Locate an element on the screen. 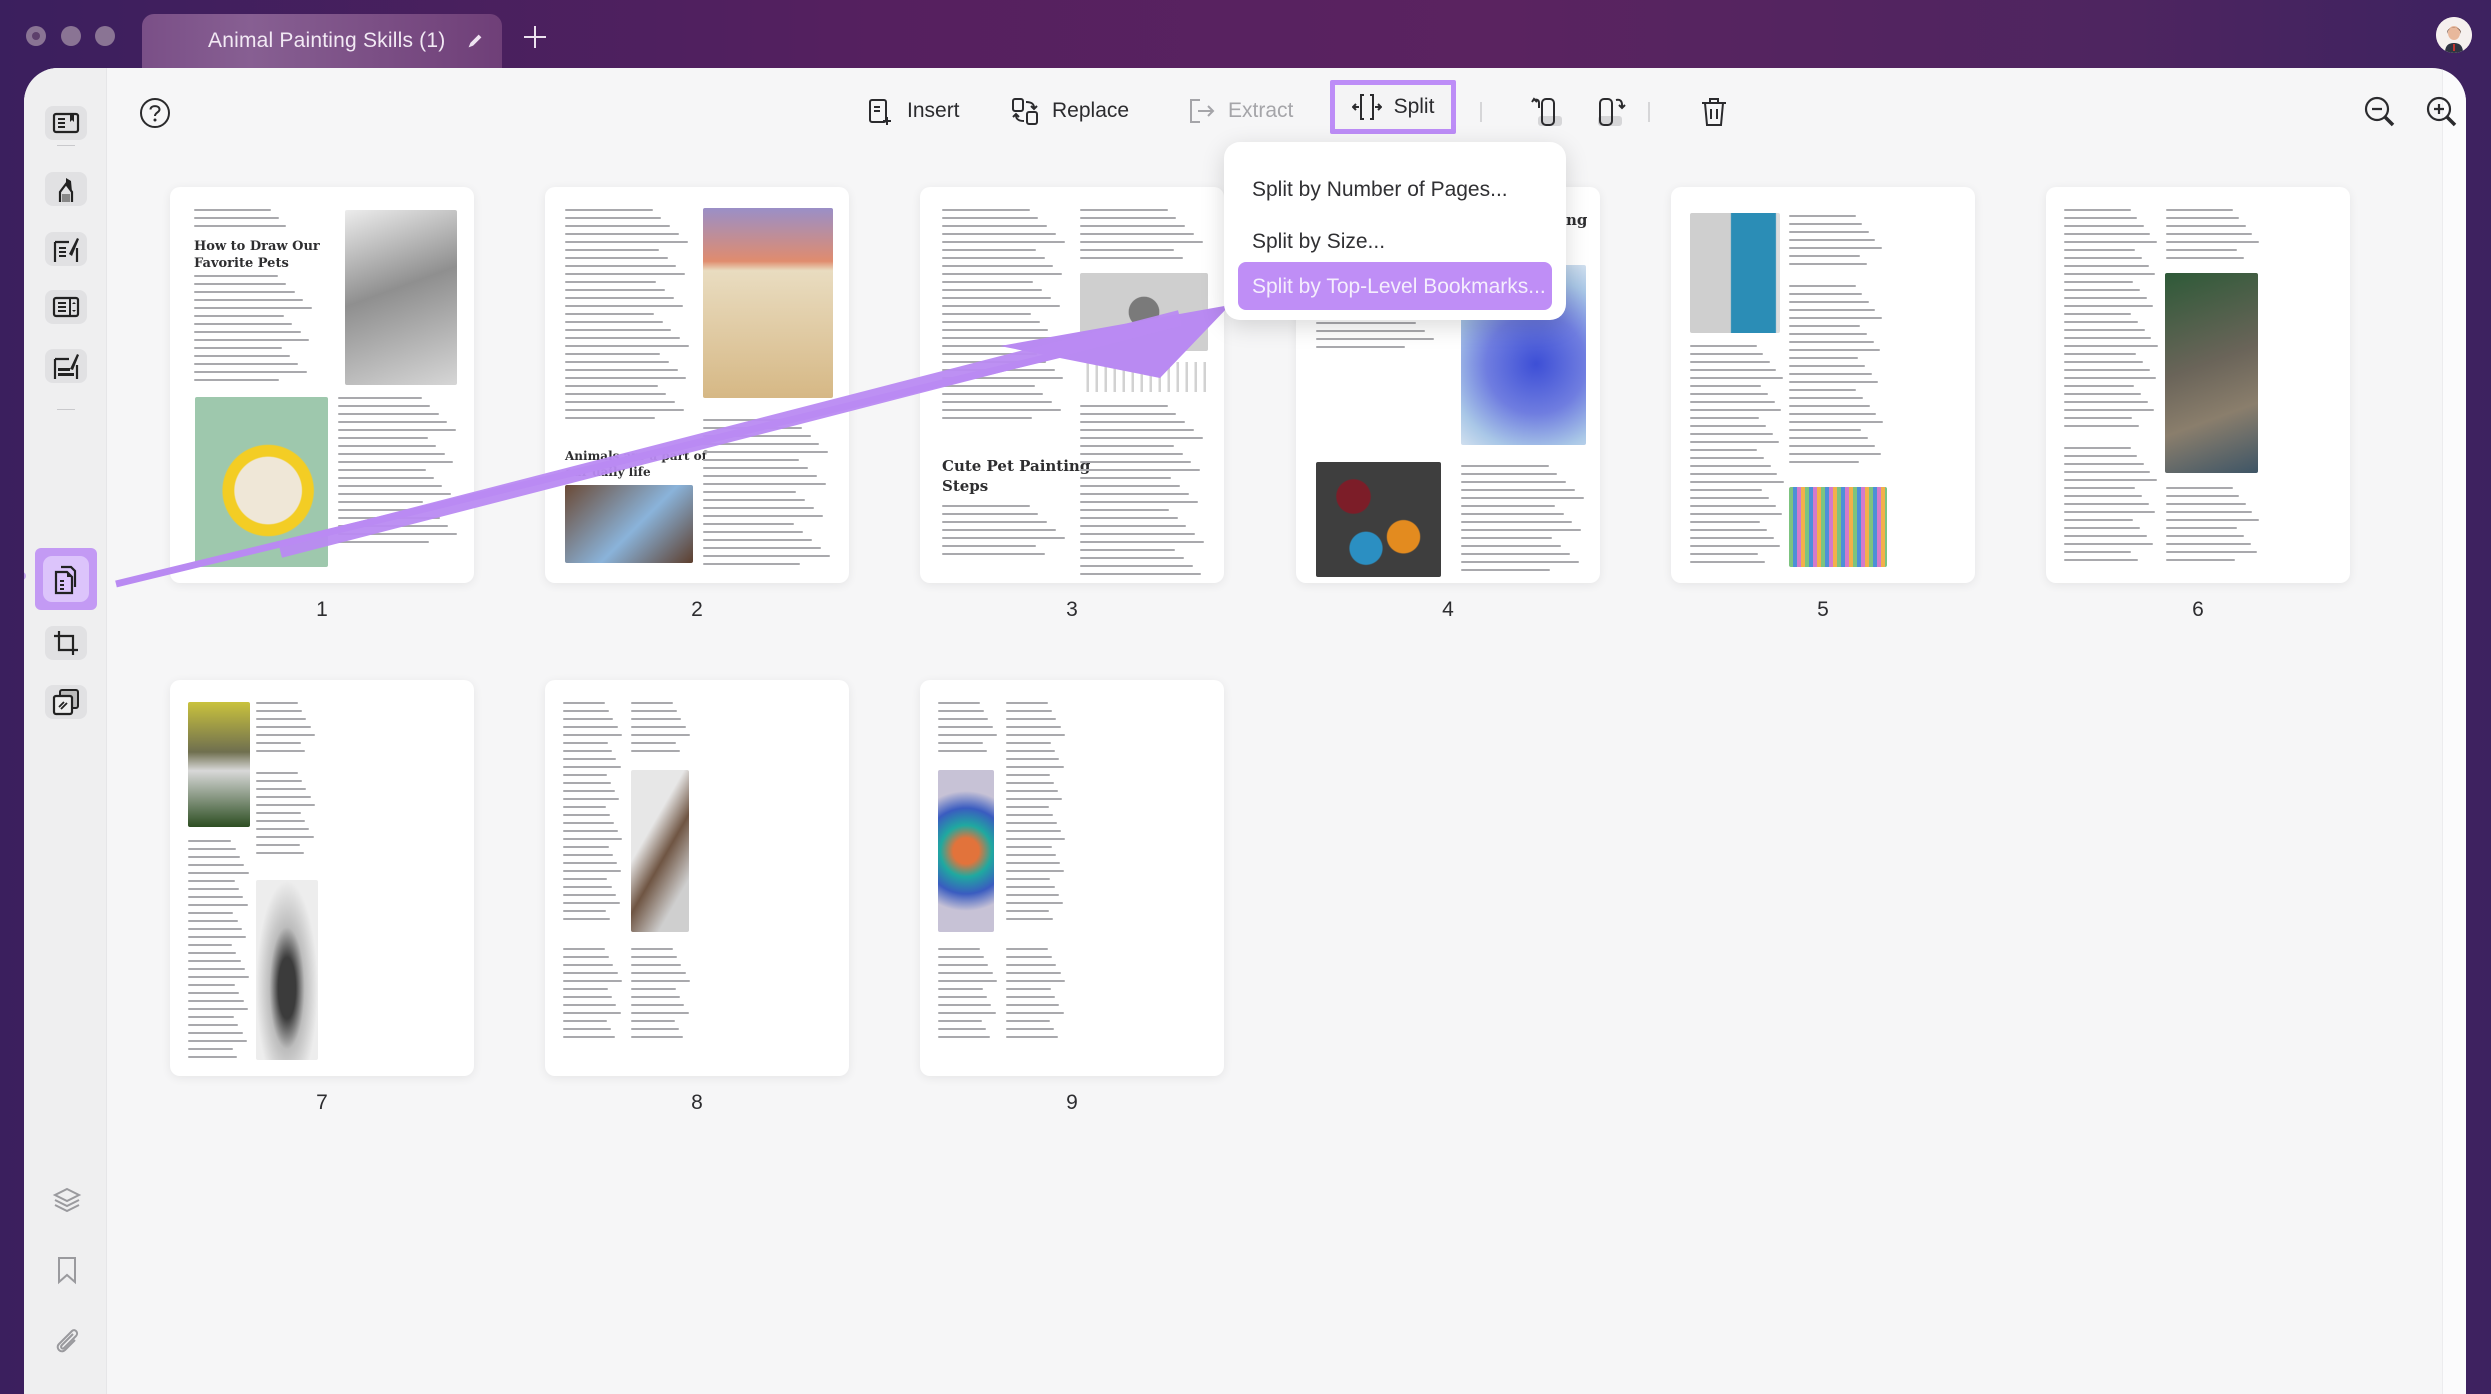  left-sidebar is located at coordinates (65, 731).